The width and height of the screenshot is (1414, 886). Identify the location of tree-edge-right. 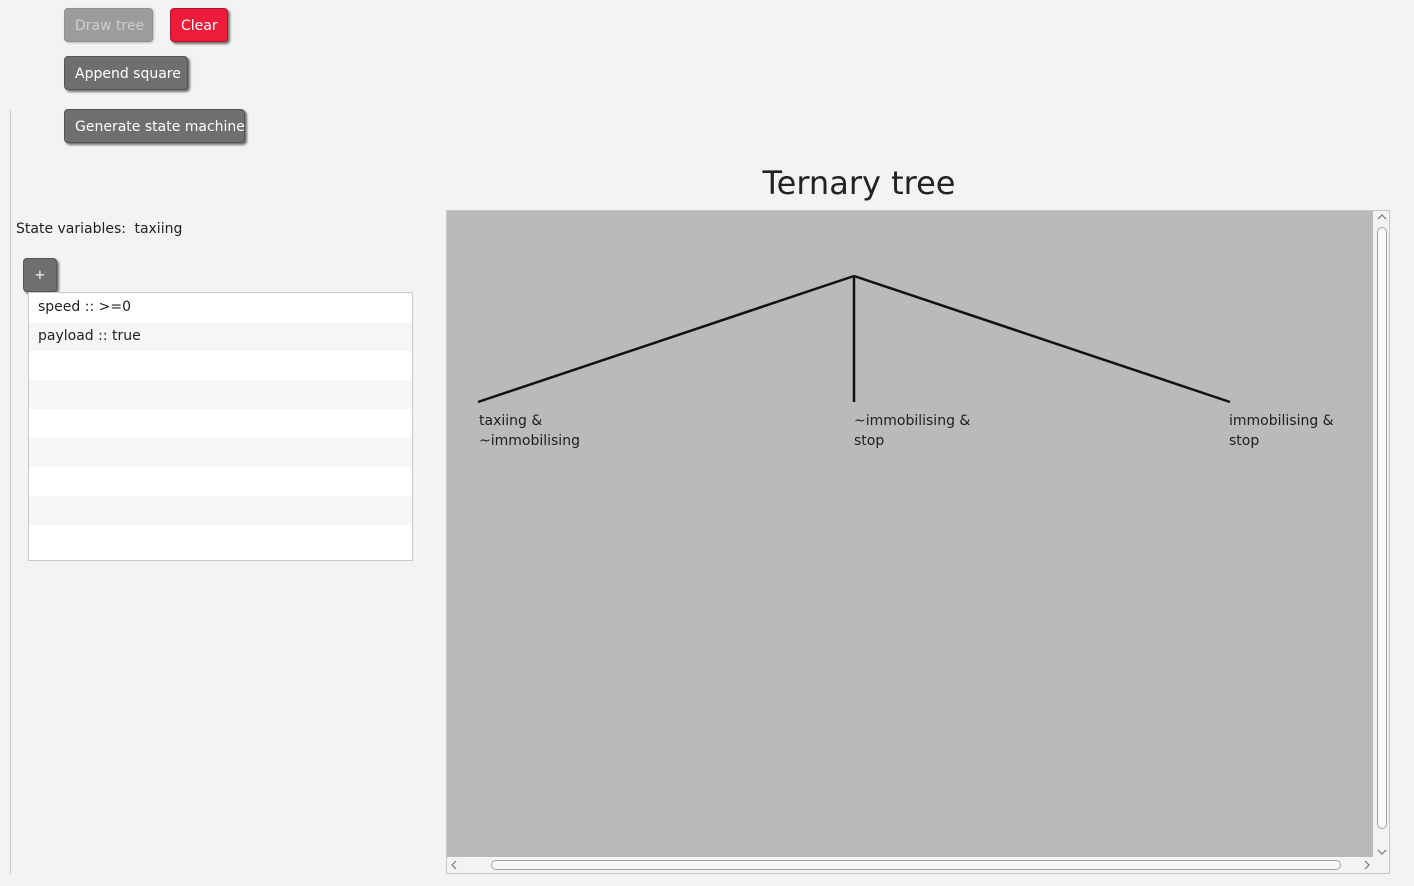
(1042, 339).